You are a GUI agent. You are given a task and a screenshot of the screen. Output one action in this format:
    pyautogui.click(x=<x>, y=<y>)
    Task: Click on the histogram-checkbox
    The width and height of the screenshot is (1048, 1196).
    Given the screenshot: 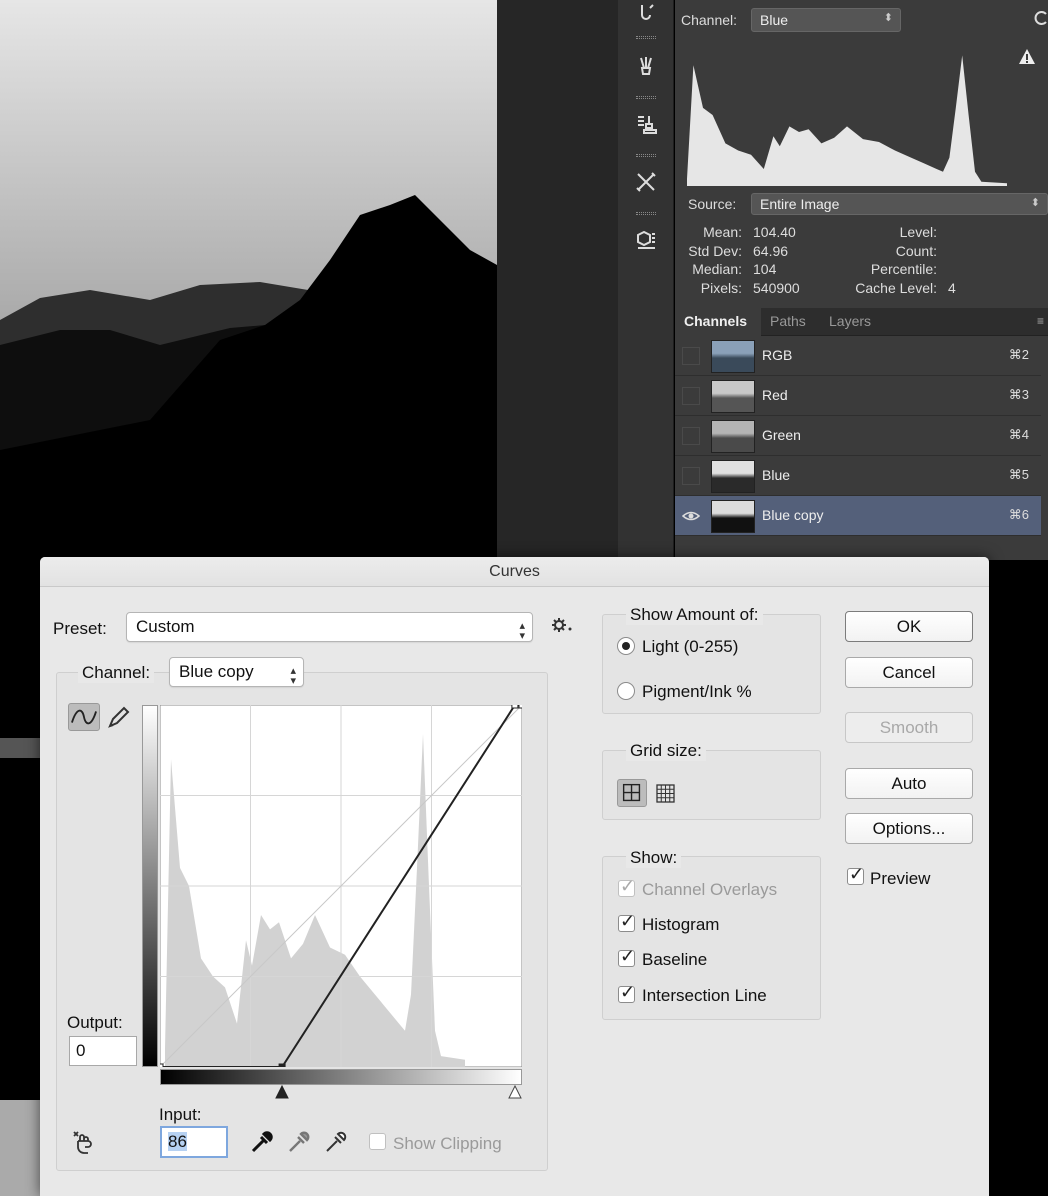 What is the action you would take?
    pyautogui.click(x=626, y=921)
    